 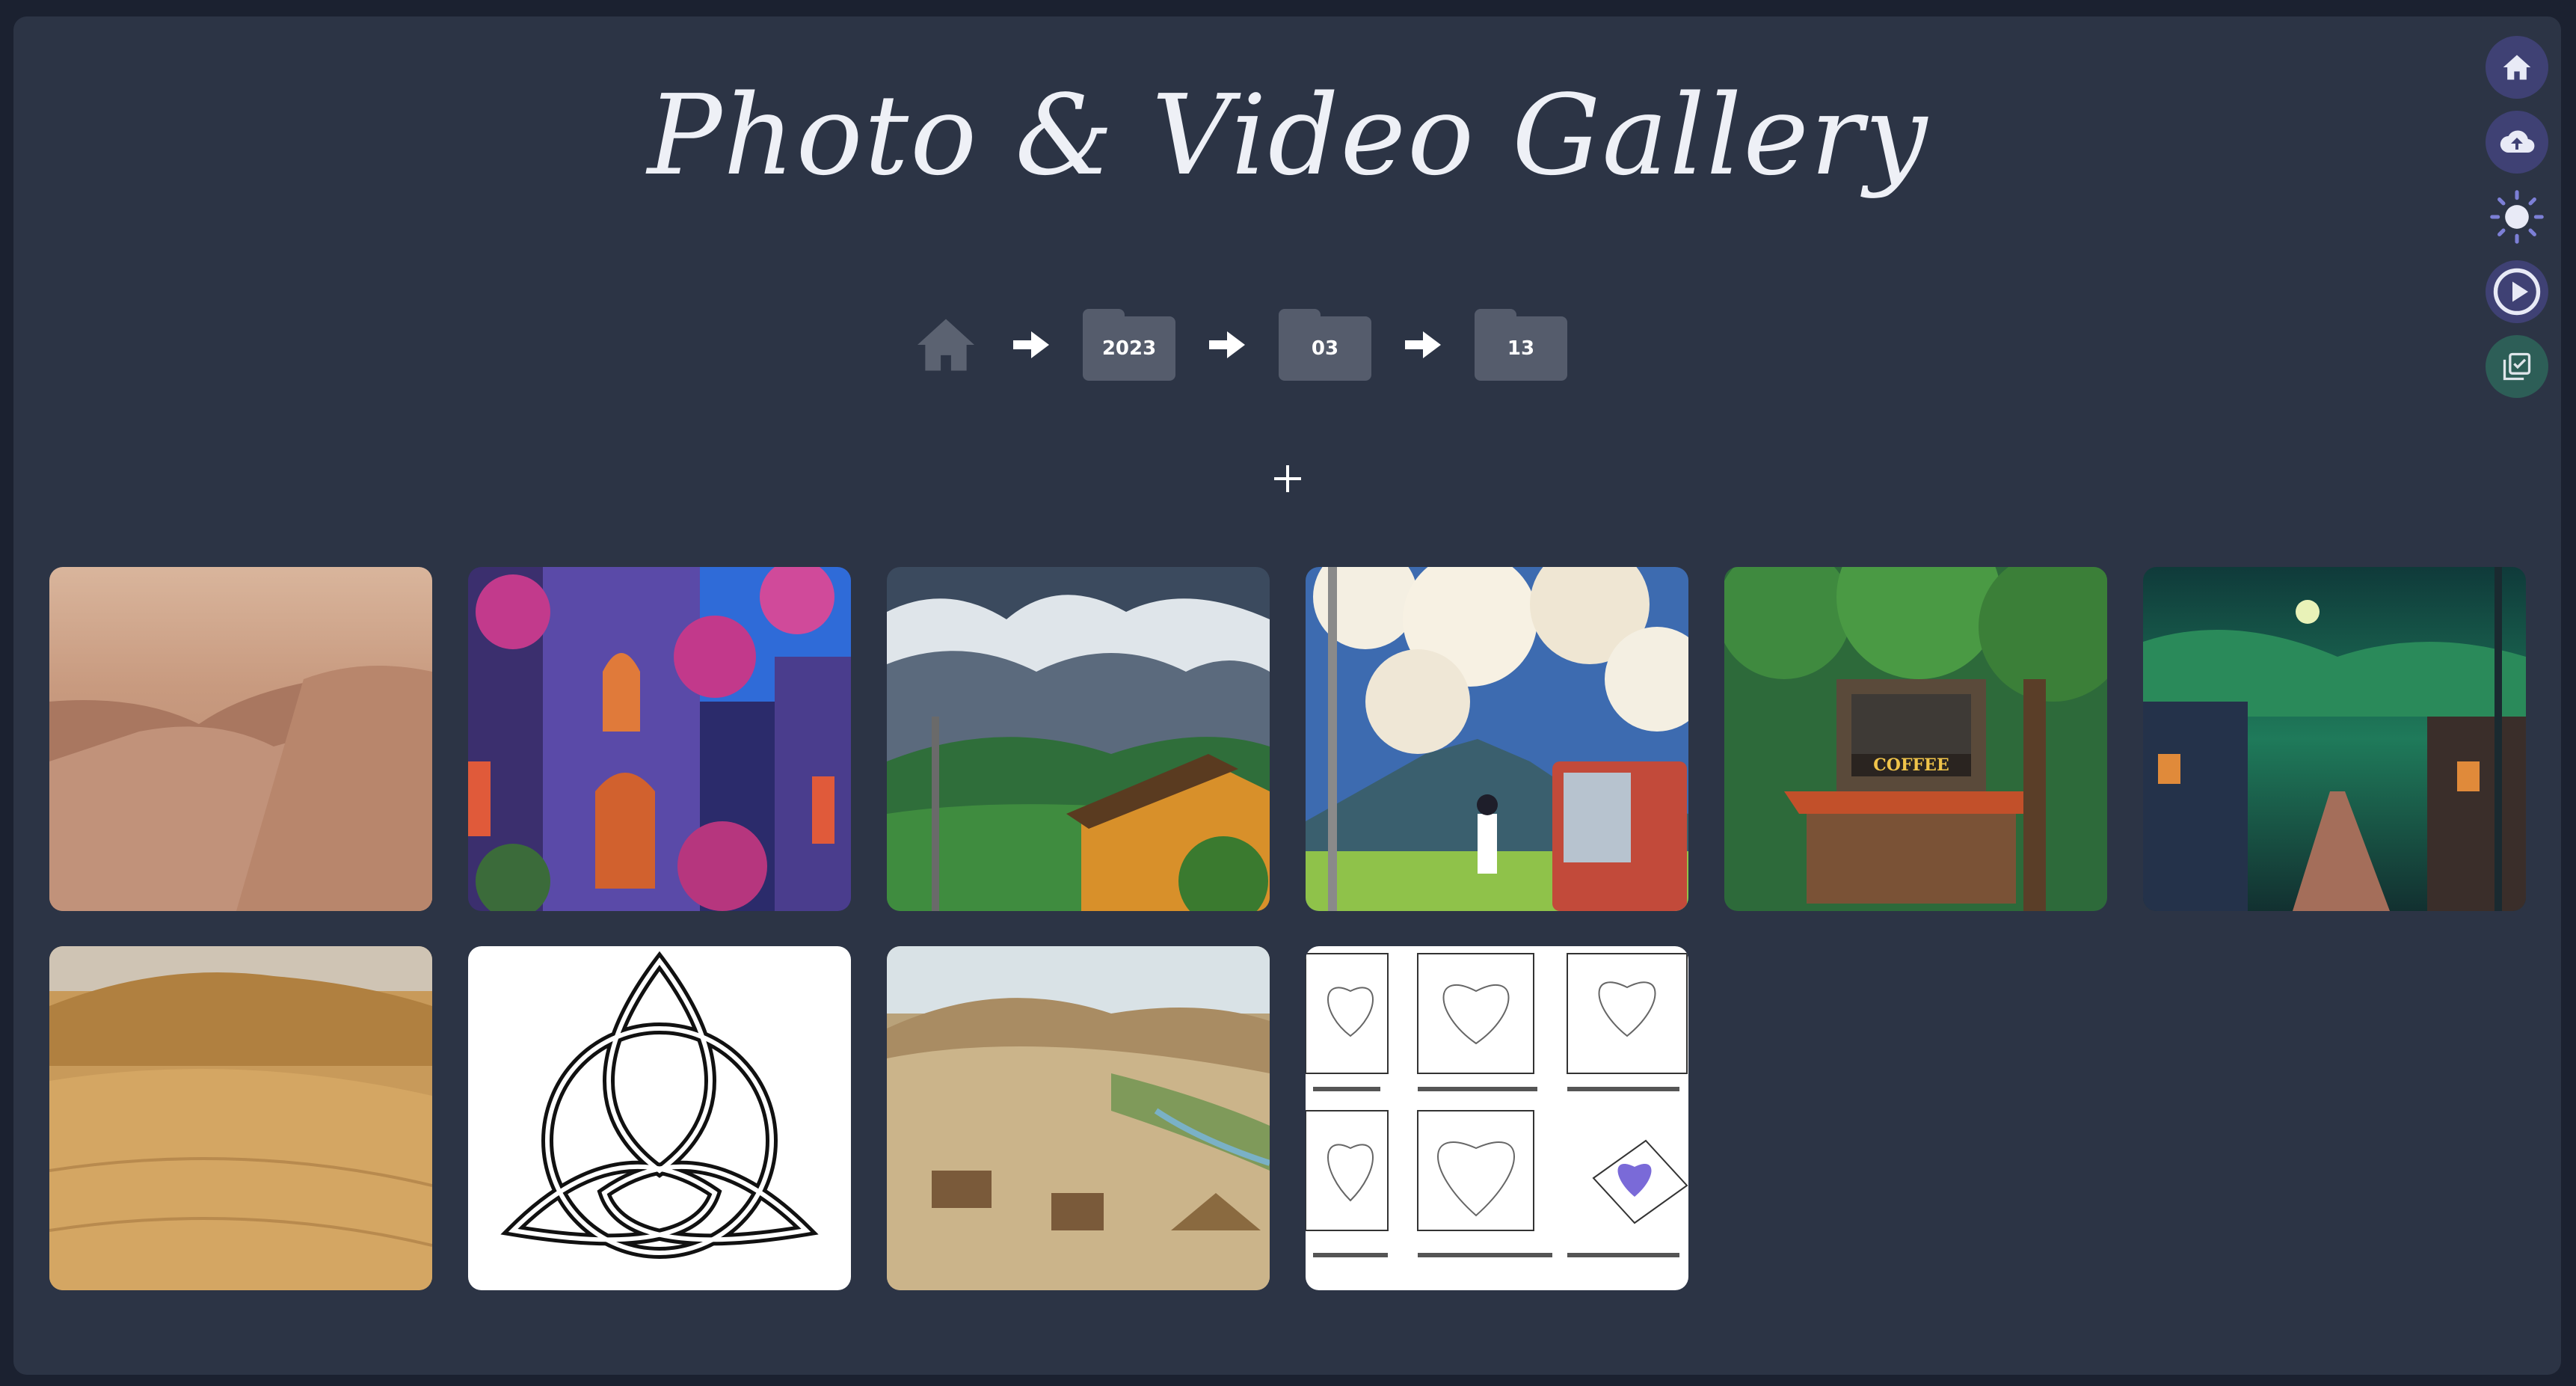 What do you see at coordinates (2334, 739) in the screenshot?
I see `gallery-item-moonlit-street` at bounding box center [2334, 739].